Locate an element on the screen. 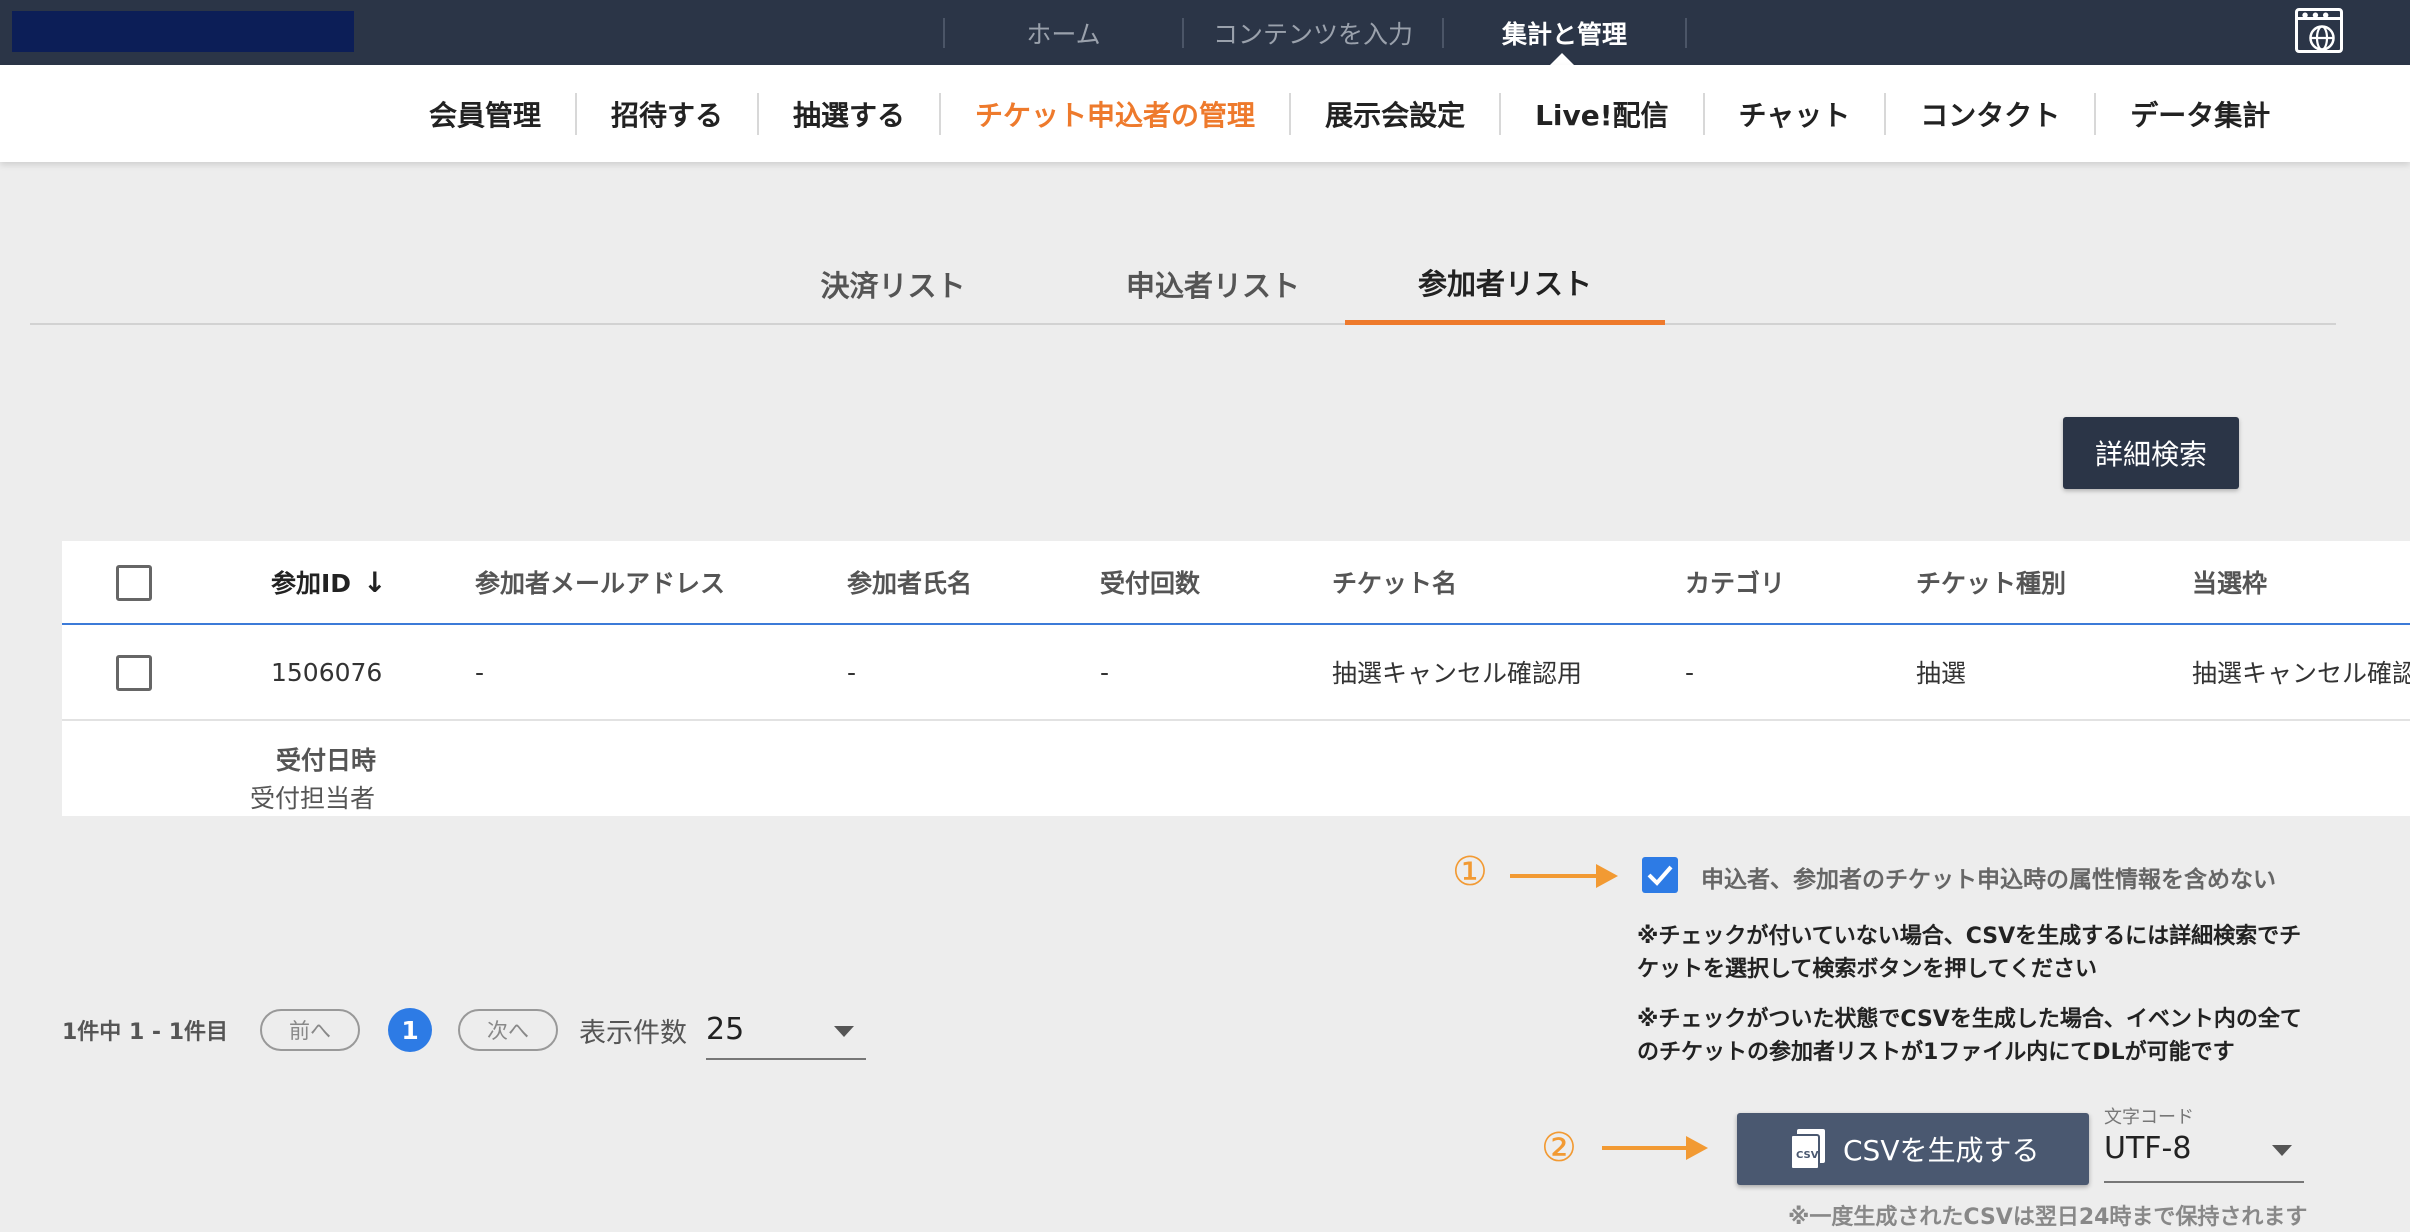  tab-applicant-list: 申込者リスト is located at coordinates (1213, 284).